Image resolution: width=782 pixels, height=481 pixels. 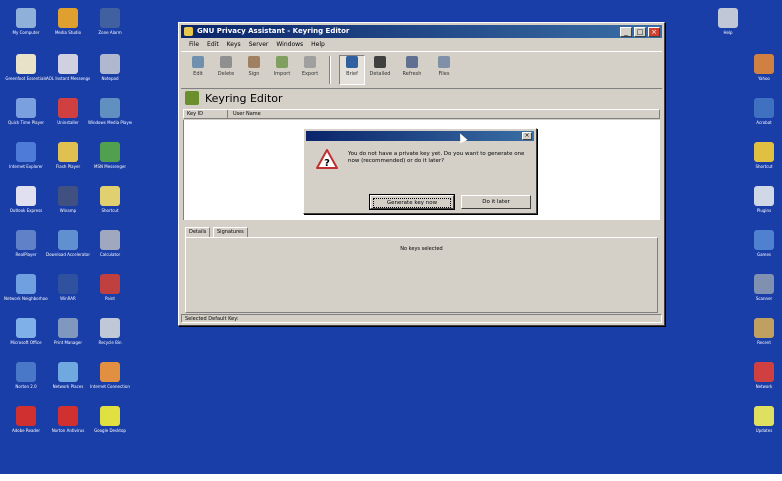 I want to click on desktop-icon: Outlook Express, so click(x=26, y=199).